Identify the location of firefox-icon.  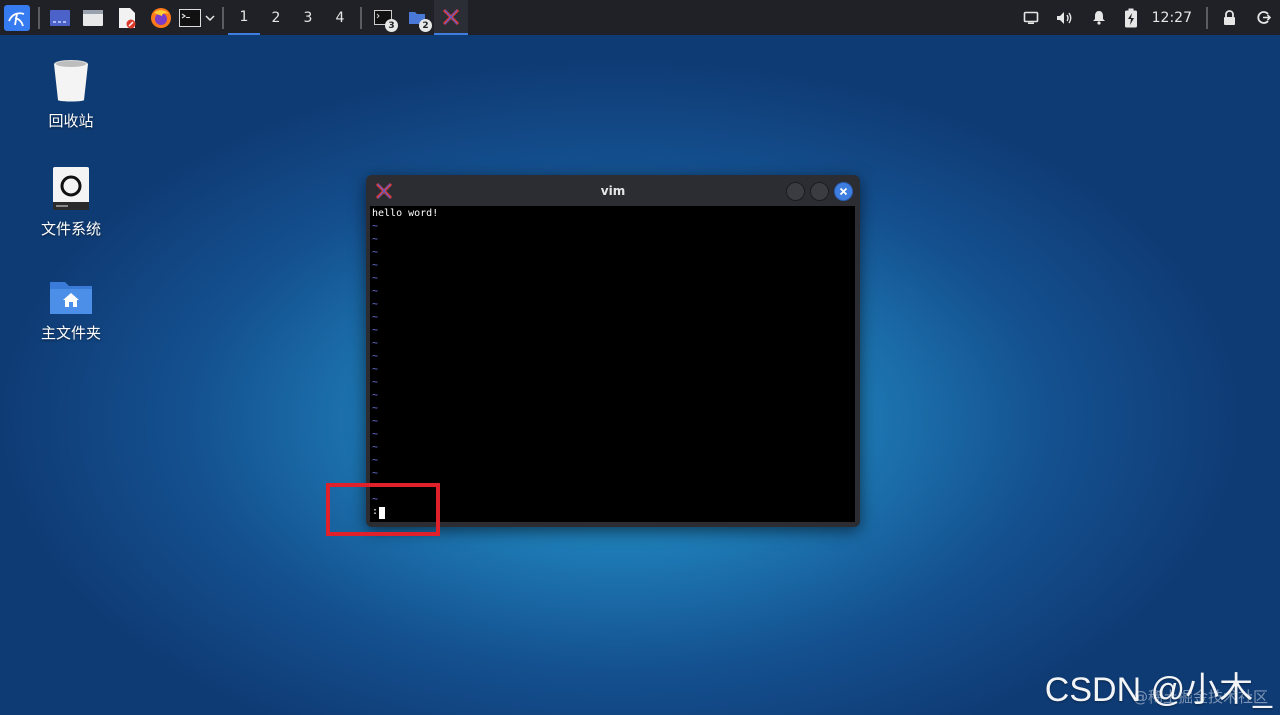
(161, 17).